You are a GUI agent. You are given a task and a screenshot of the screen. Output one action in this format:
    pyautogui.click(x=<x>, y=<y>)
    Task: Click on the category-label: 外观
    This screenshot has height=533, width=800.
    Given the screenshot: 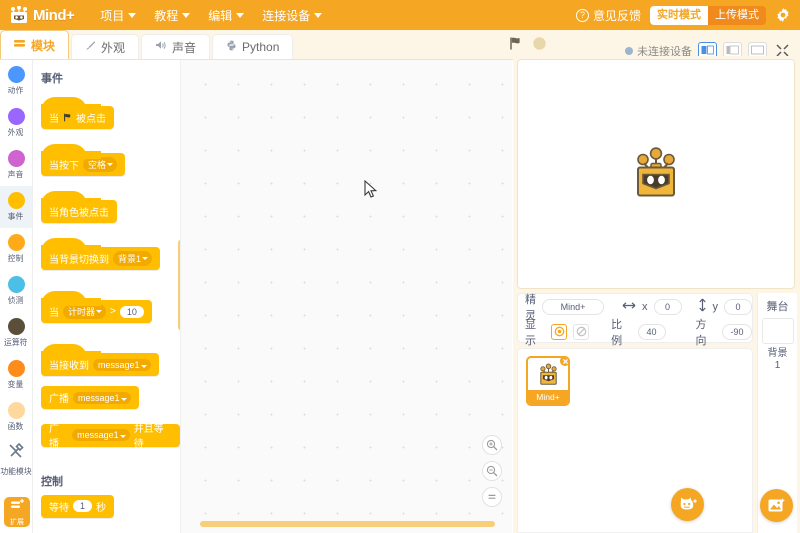 What is the action you would take?
    pyautogui.click(x=16, y=132)
    